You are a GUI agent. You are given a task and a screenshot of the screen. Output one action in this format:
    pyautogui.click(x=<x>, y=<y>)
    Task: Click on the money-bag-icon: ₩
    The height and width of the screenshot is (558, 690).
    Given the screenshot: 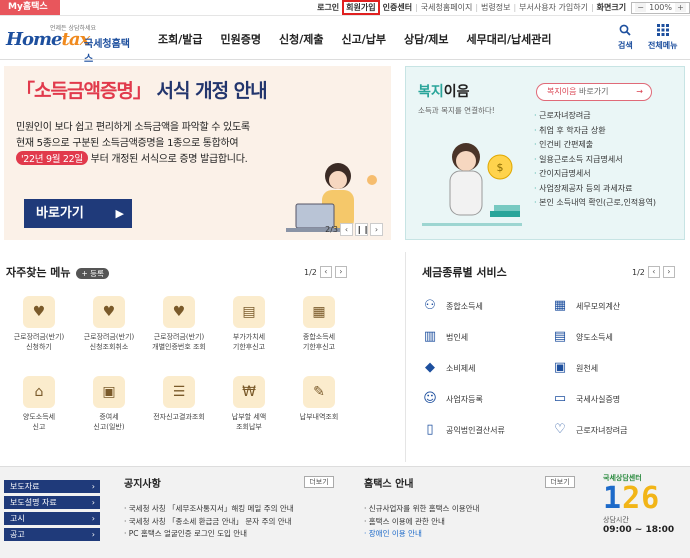 What is the action you would take?
    pyautogui.click(x=249, y=392)
    